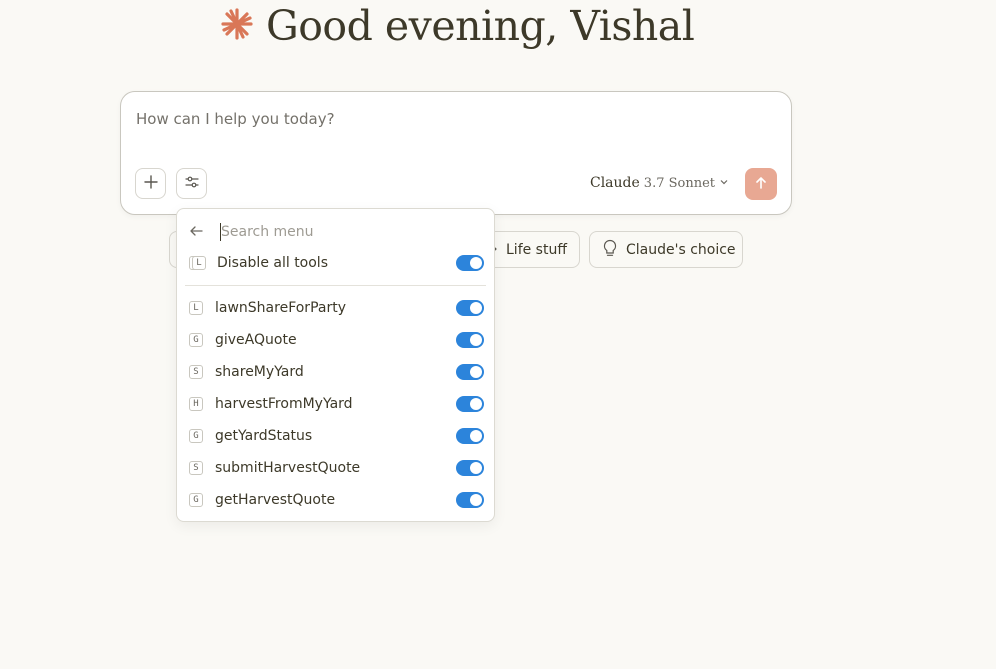  What do you see at coordinates (335, 285) in the screenshot?
I see `menu-divider` at bounding box center [335, 285].